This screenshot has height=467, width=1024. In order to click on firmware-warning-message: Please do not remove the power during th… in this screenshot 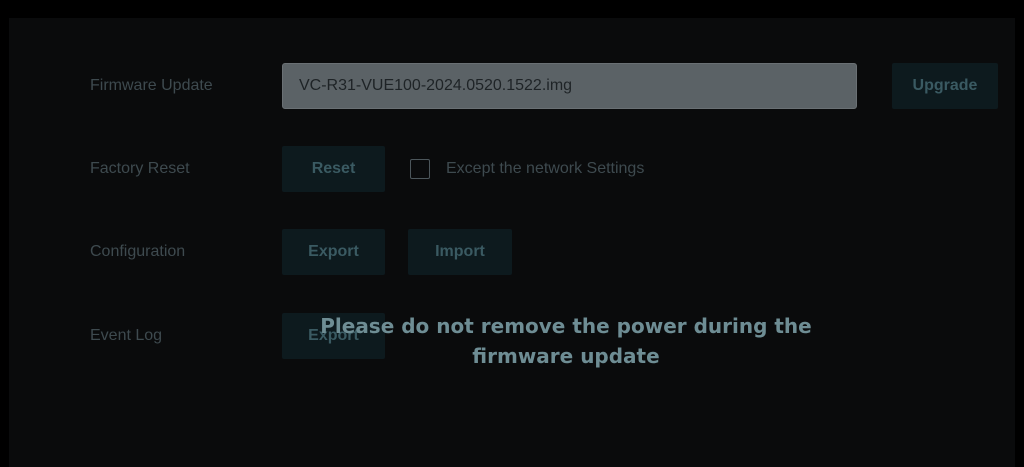, I will do `click(566, 341)`.